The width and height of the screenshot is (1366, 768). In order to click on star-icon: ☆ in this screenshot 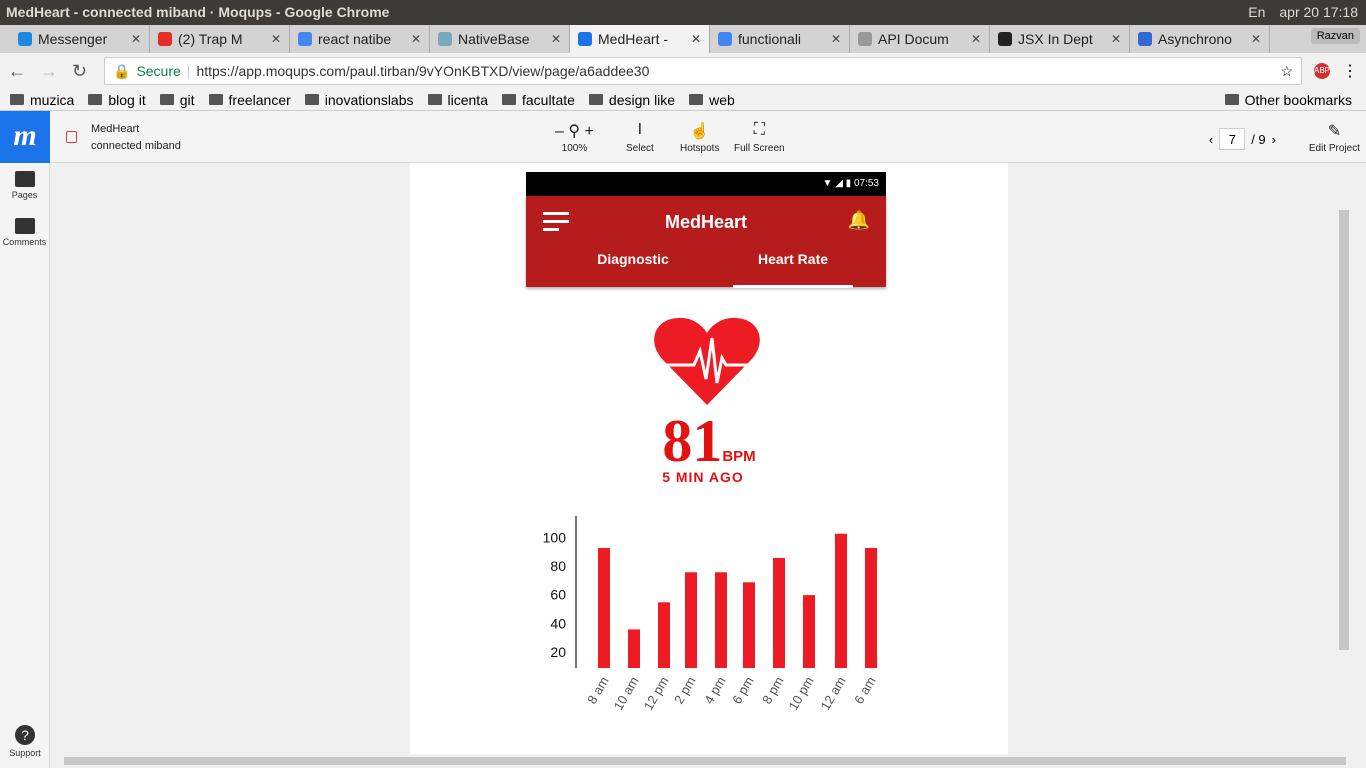, I will do `click(1286, 71)`.